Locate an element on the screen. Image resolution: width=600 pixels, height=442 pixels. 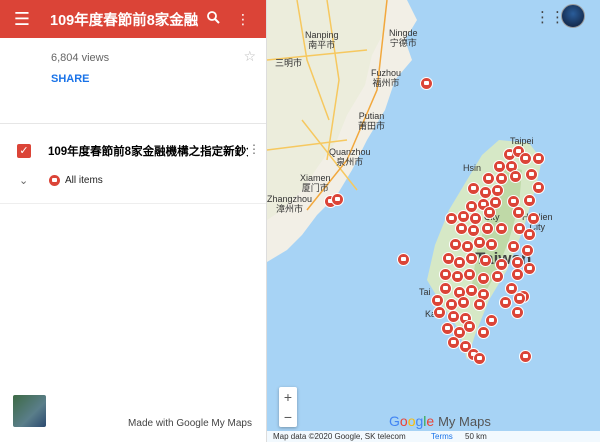
satellite-thumbnail is located at coordinates (29, 411).